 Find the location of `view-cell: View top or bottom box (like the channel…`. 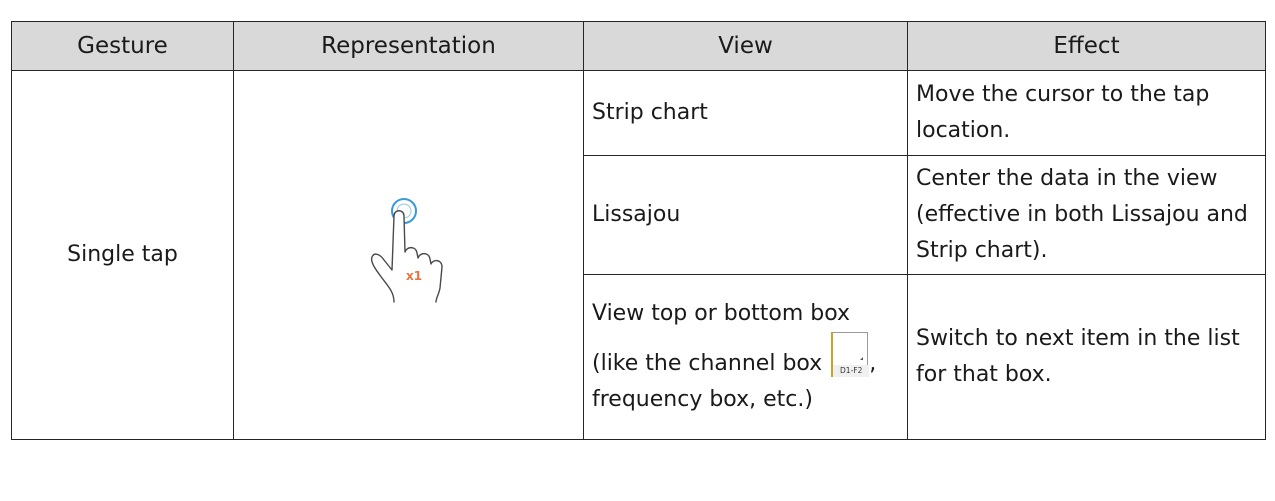

view-cell: View top or bottom box (like the channel… is located at coordinates (745, 357).